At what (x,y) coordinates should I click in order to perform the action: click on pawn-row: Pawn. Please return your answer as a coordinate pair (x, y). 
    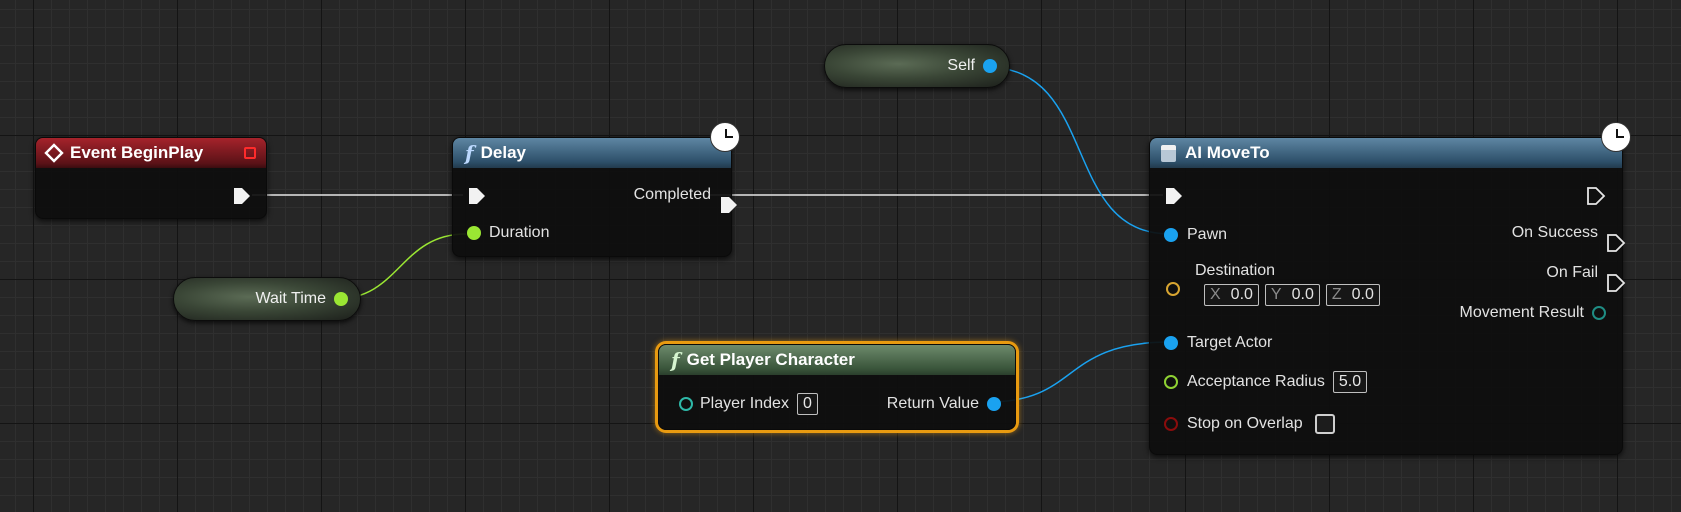
    Looking at the image, I should click on (1195, 235).